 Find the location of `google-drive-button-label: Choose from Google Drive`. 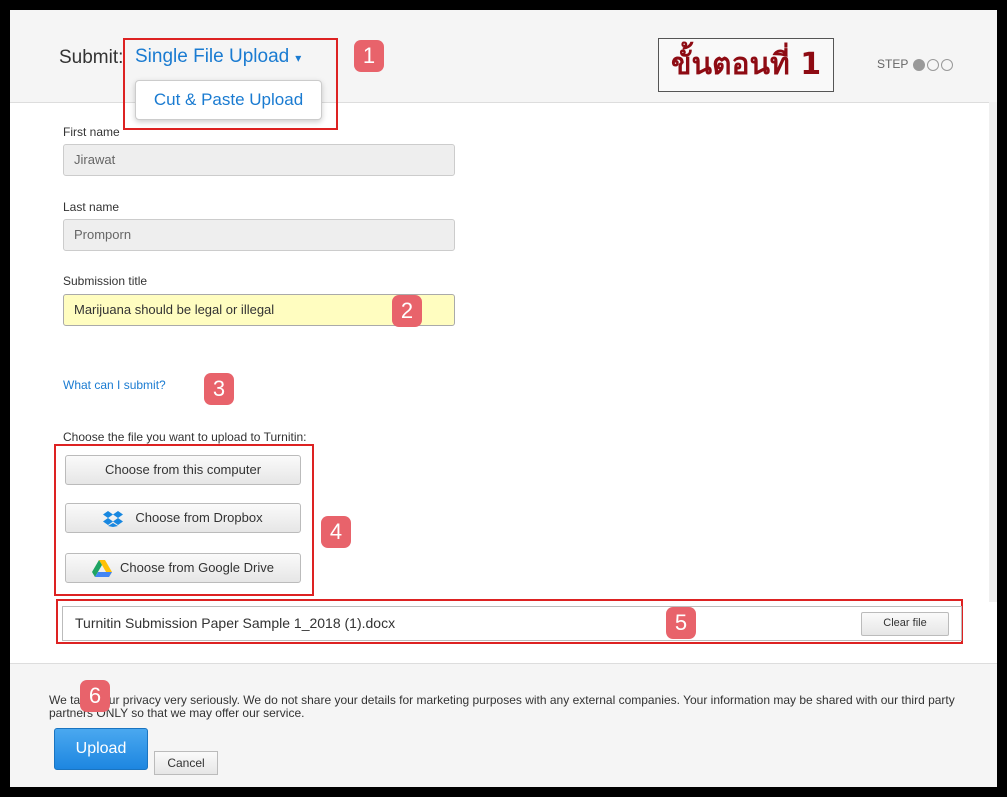

google-drive-button-label: Choose from Google Drive is located at coordinates (197, 567).